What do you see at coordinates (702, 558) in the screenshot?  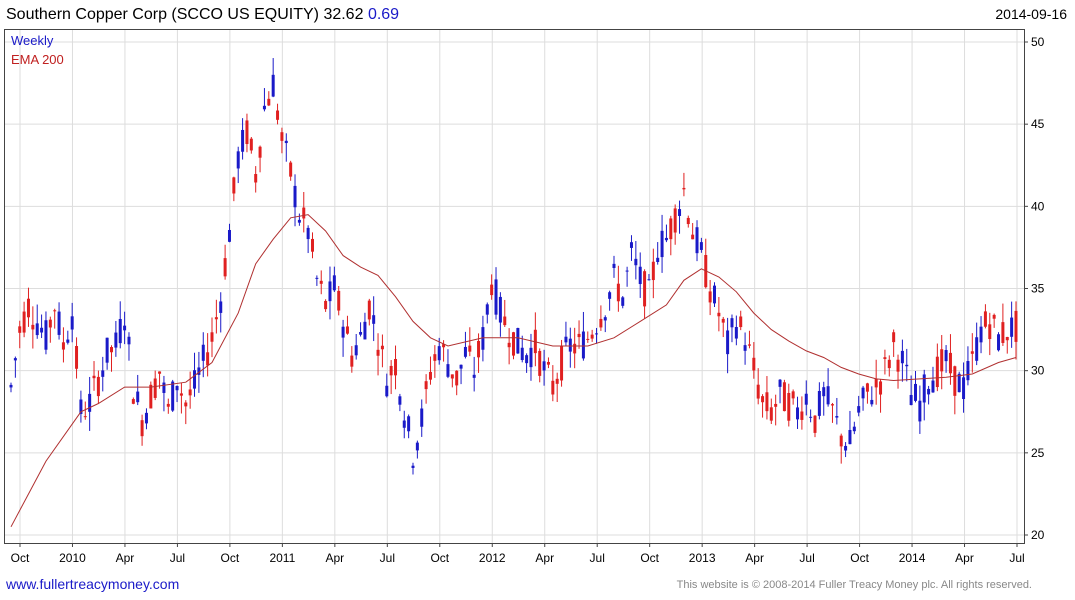 I see `x-tick-label: 2013` at bounding box center [702, 558].